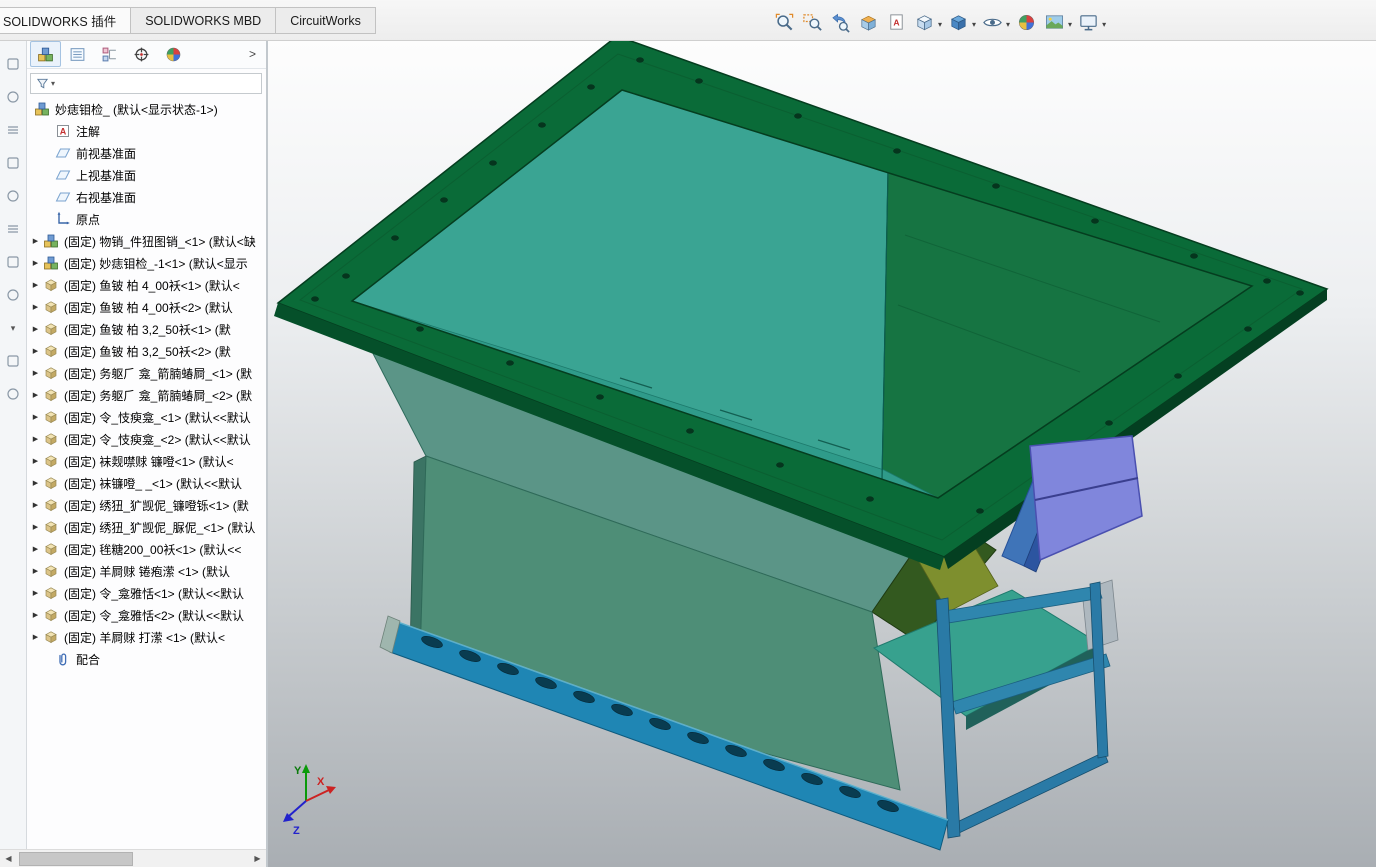 The height and width of the screenshot is (867, 1376). Describe the element at coordinates (109, 54) in the screenshot. I see `tab-configurationmanager` at that location.